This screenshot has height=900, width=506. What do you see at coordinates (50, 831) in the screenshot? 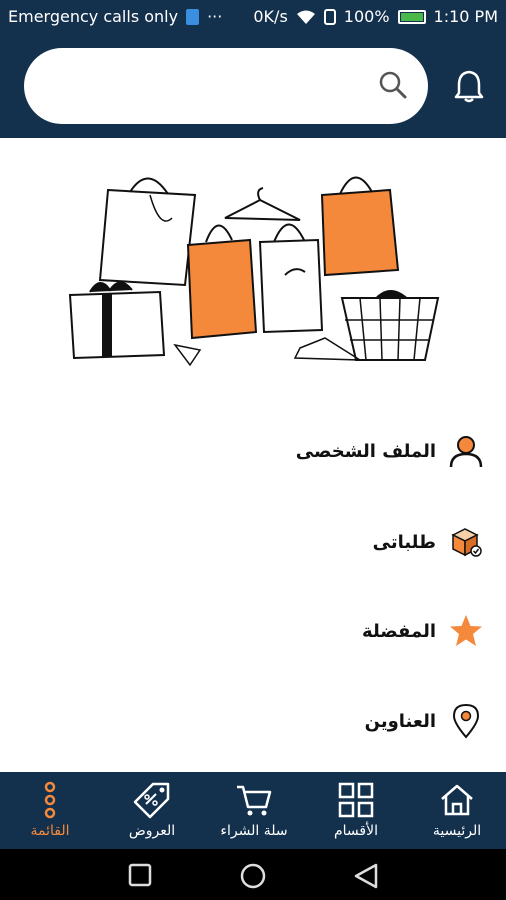
I see `nav-label-menu: القائمة` at bounding box center [50, 831].